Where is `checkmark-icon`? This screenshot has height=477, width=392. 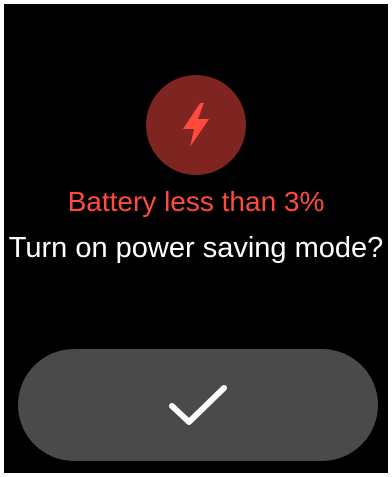
checkmark-icon is located at coordinates (198, 405).